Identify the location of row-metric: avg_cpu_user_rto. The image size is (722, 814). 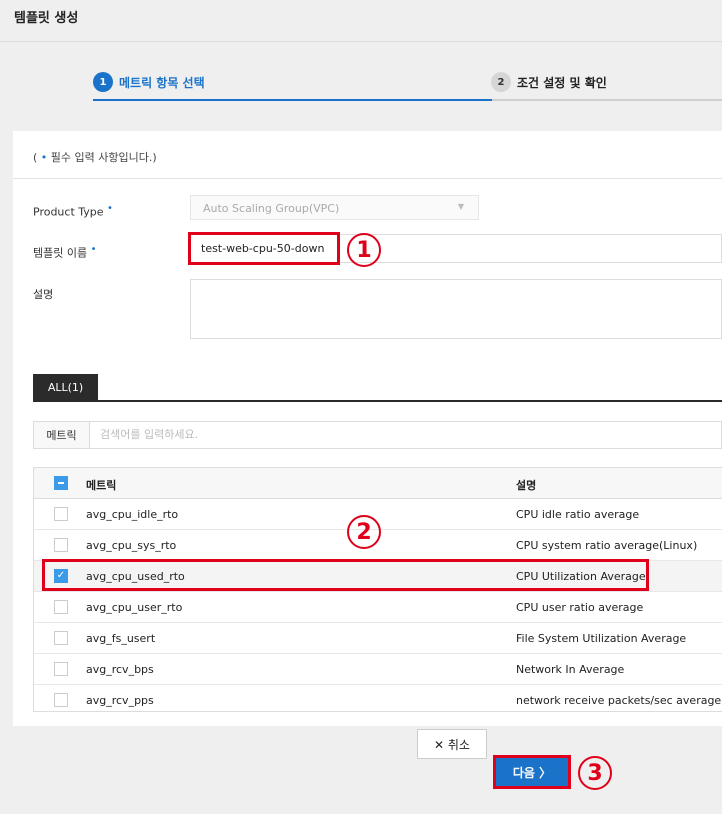
(134, 607).